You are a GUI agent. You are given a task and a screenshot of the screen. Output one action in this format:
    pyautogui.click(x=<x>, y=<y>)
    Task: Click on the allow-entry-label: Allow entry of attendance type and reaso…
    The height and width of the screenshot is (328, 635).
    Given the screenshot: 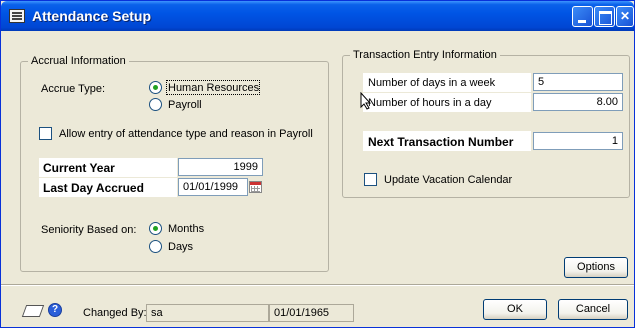 What is the action you would take?
    pyautogui.click(x=186, y=134)
    